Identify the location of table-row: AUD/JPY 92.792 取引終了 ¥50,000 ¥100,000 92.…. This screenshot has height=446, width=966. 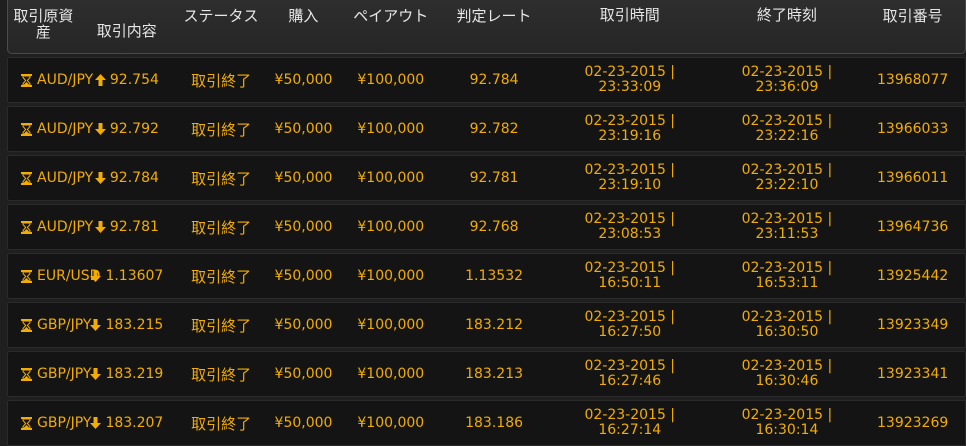
(486, 129).